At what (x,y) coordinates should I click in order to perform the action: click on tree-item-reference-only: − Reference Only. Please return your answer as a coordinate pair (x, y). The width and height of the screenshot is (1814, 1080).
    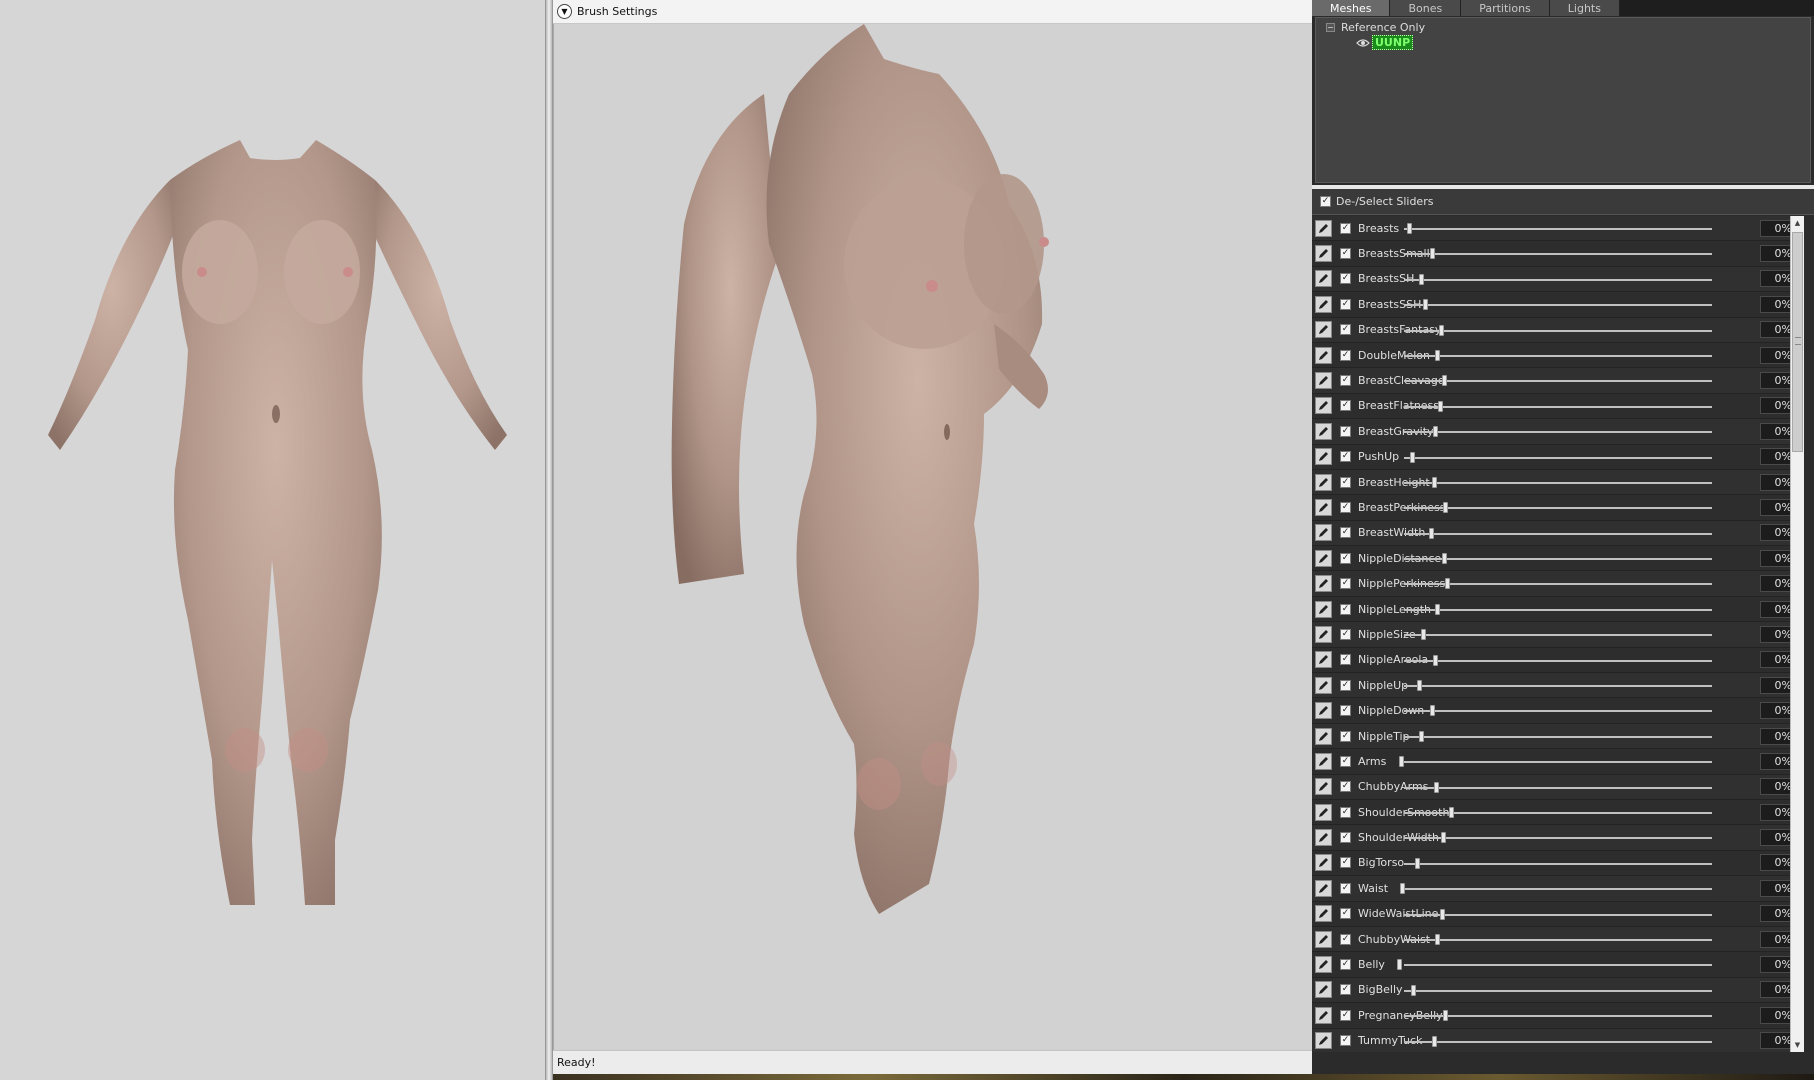
    Looking at the image, I should click on (1375, 27).